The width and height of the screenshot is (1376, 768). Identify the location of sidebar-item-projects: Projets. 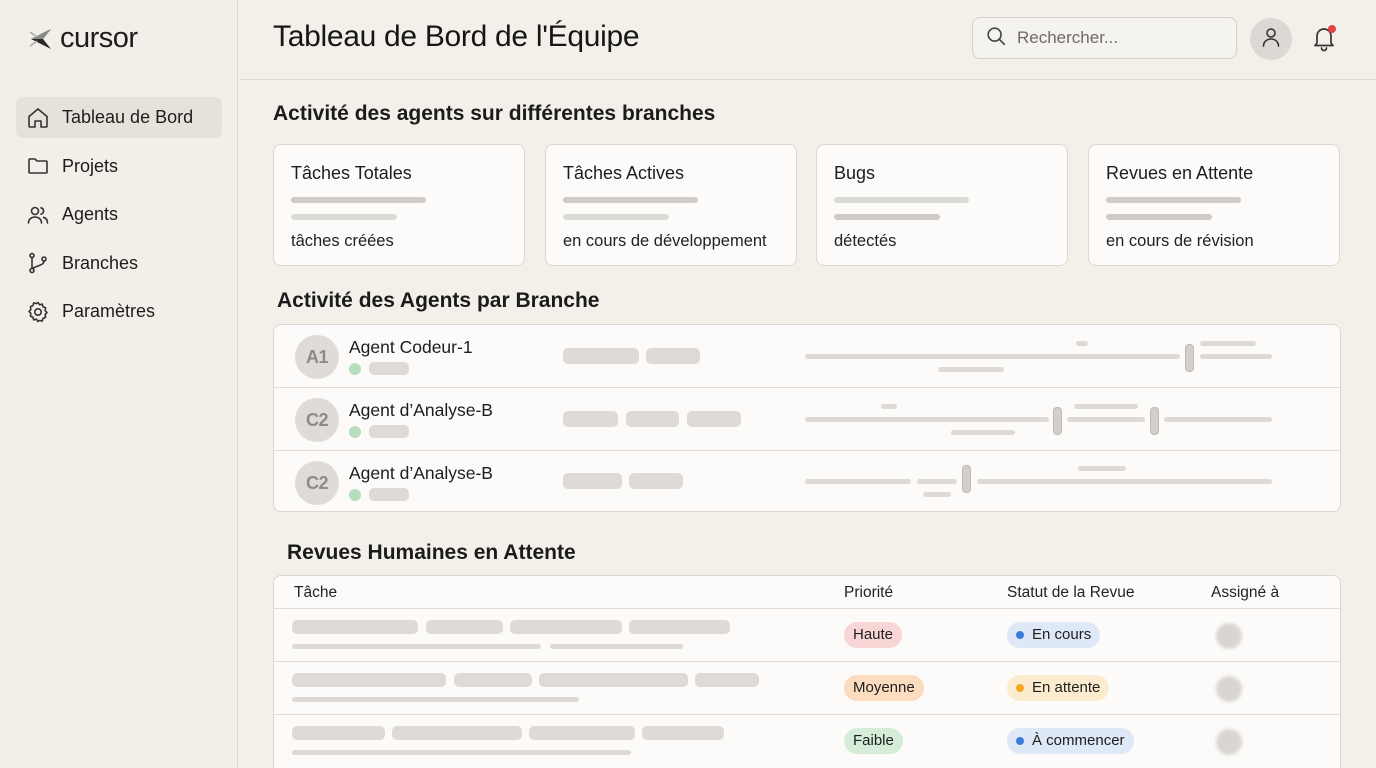
(119, 166).